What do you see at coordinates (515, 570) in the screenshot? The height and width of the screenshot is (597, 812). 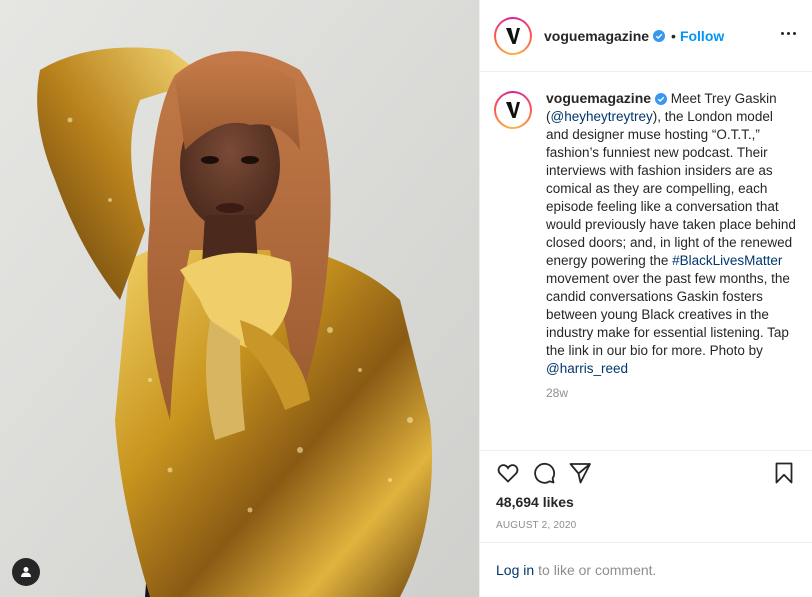 I see `login-link: Log in` at bounding box center [515, 570].